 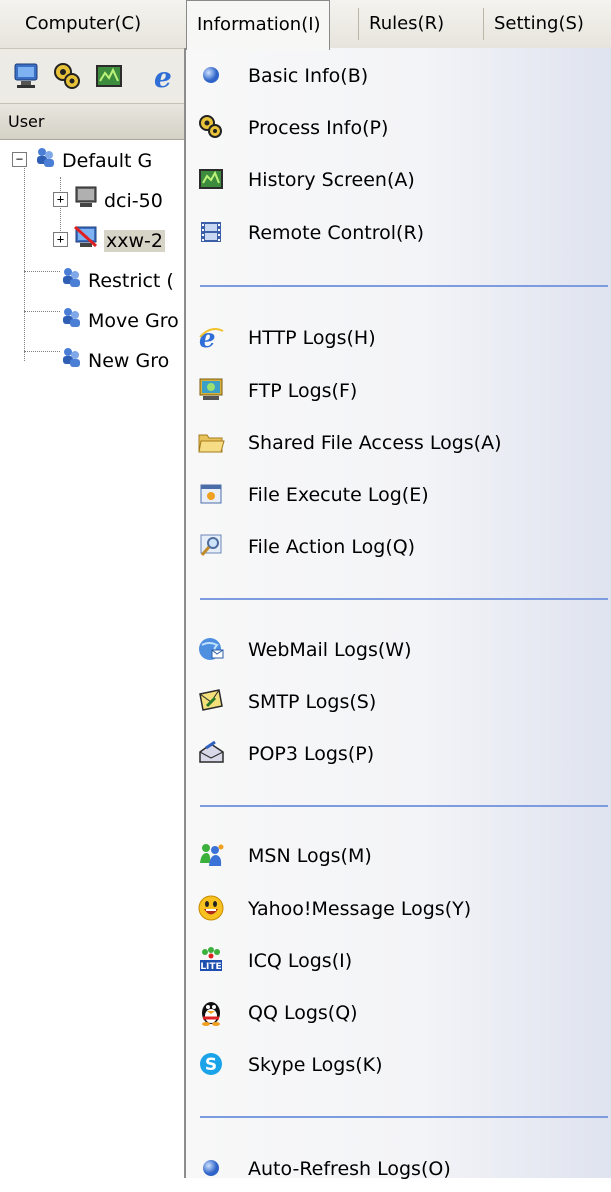 I want to click on tree-item-computer-selected: xxw-2, so click(x=119, y=241).